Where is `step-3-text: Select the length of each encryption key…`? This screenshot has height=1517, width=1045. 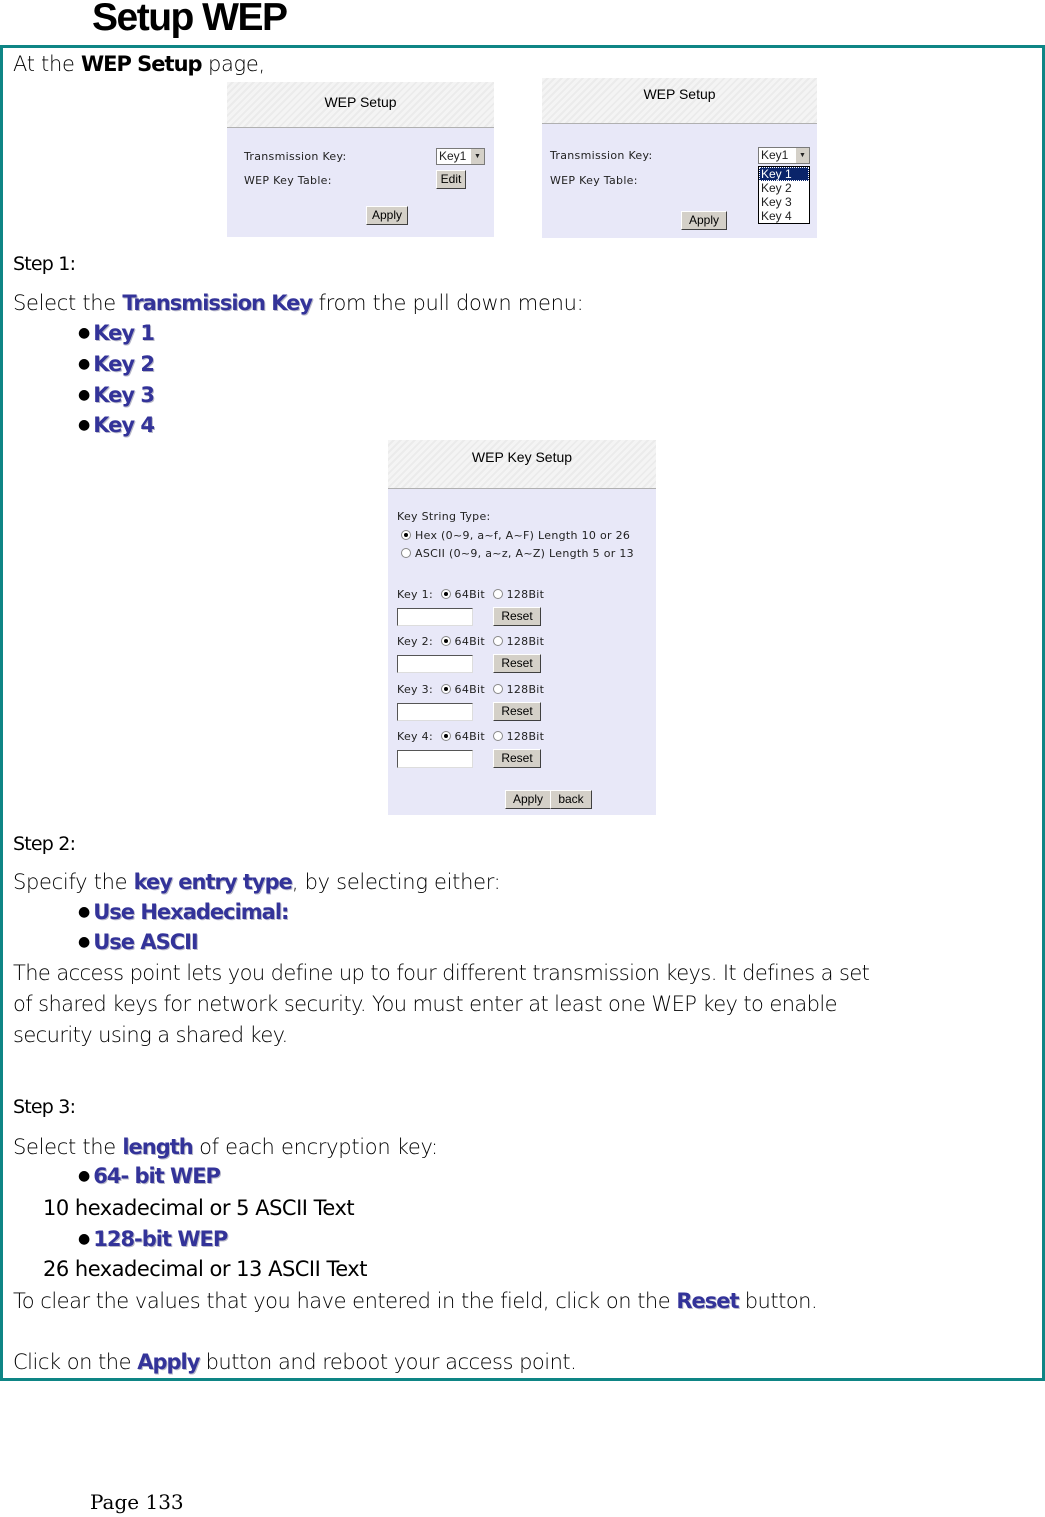
step-3-text: Select the length of each encryption key… is located at coordinates (225, 1147).